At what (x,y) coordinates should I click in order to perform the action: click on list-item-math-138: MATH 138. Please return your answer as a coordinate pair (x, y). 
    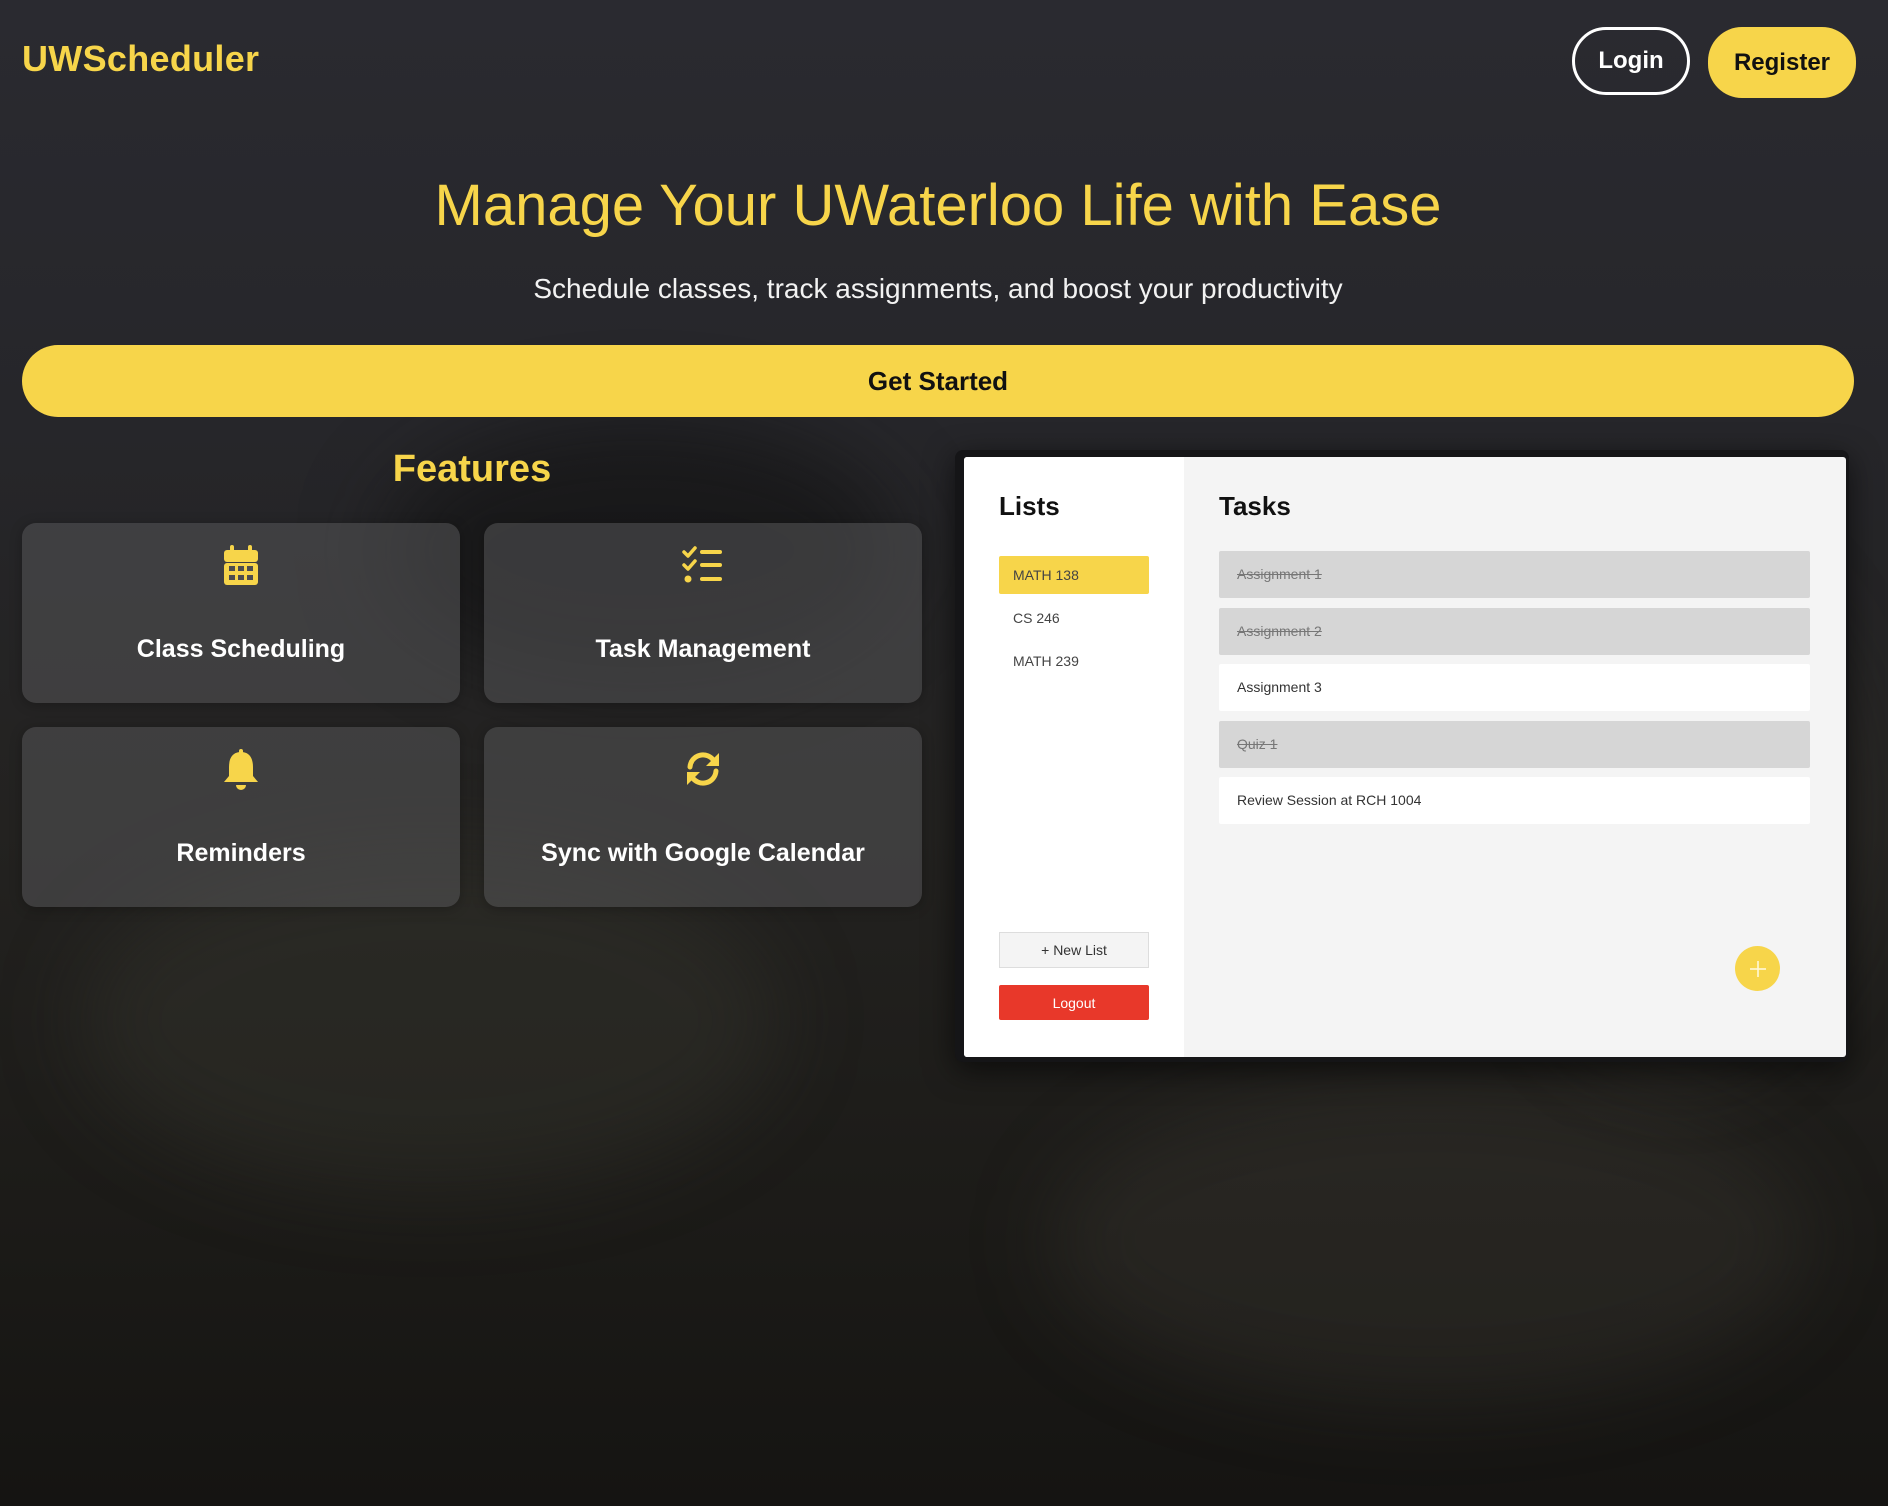
    Looking at the image, I should click on (1074, 575).